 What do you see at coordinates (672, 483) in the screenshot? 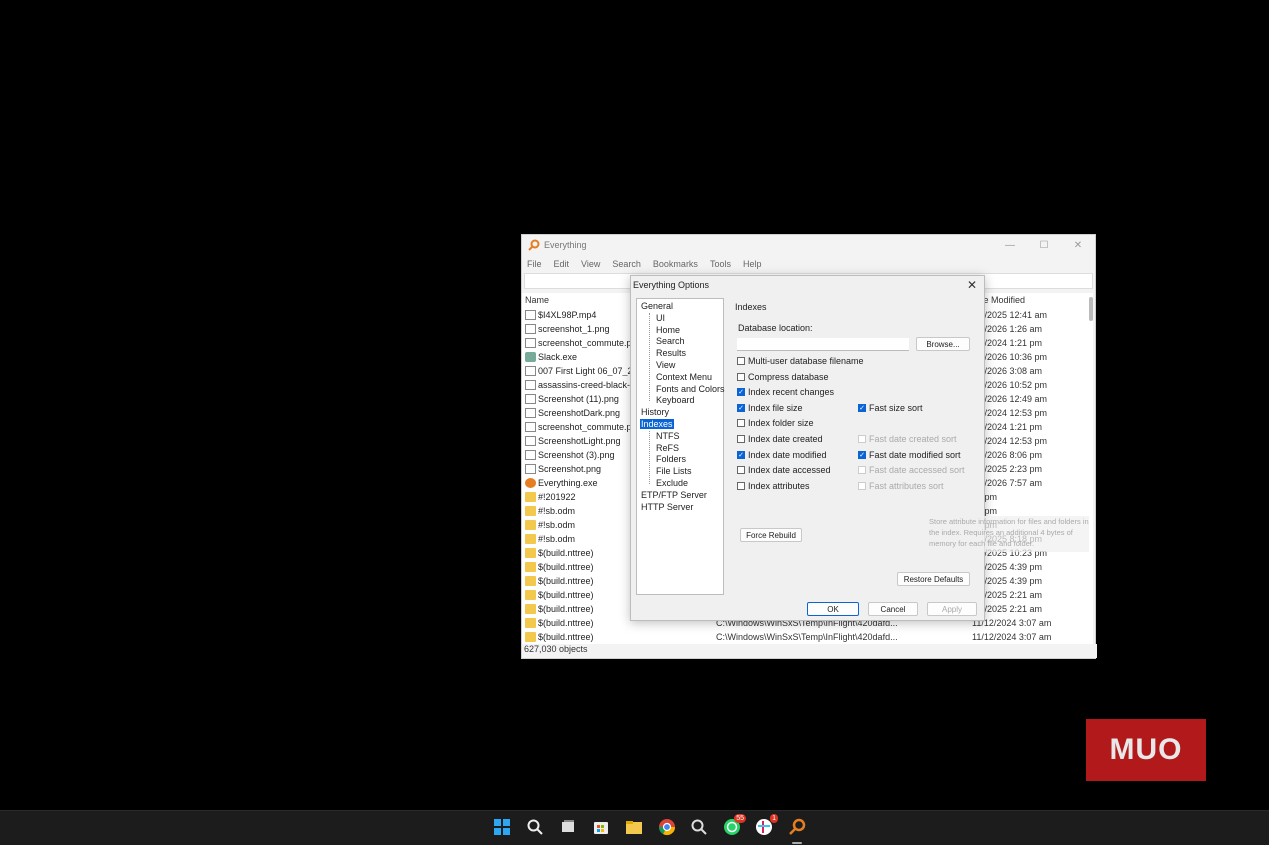
I see `tree-item-exclude: Exclude` at bounding box center [672, 483].